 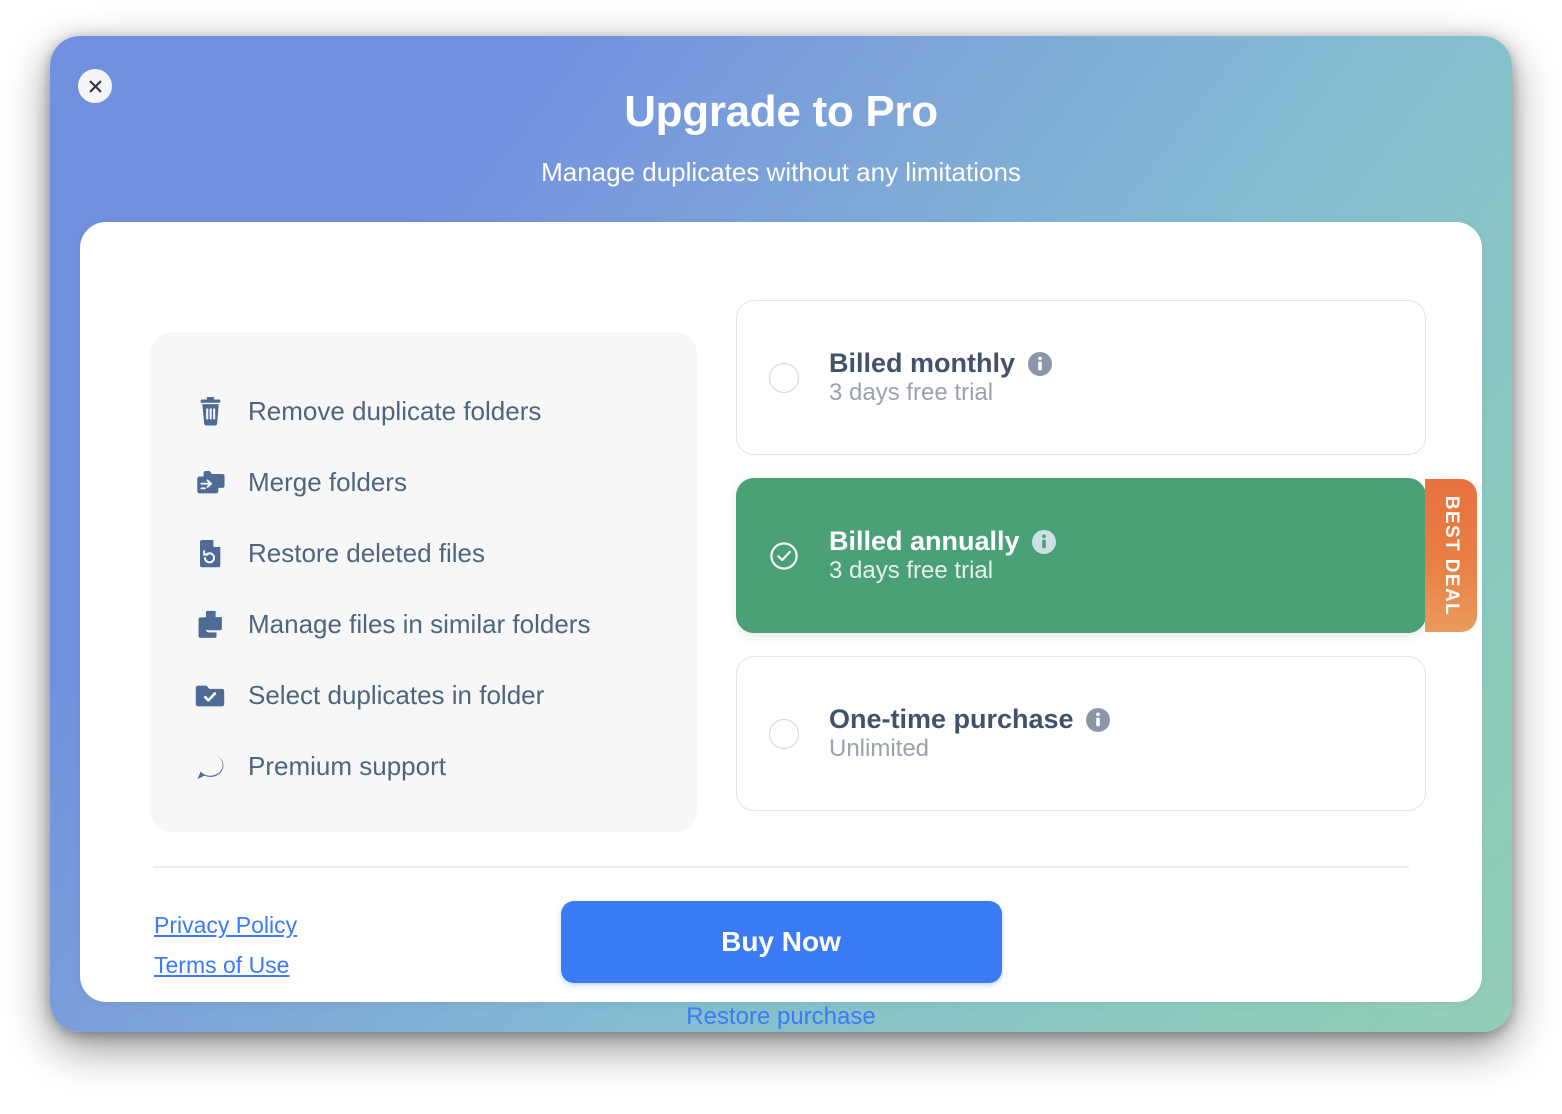 I want to click on status-badge: BEST DEAL, so click(x=1451, y=555).